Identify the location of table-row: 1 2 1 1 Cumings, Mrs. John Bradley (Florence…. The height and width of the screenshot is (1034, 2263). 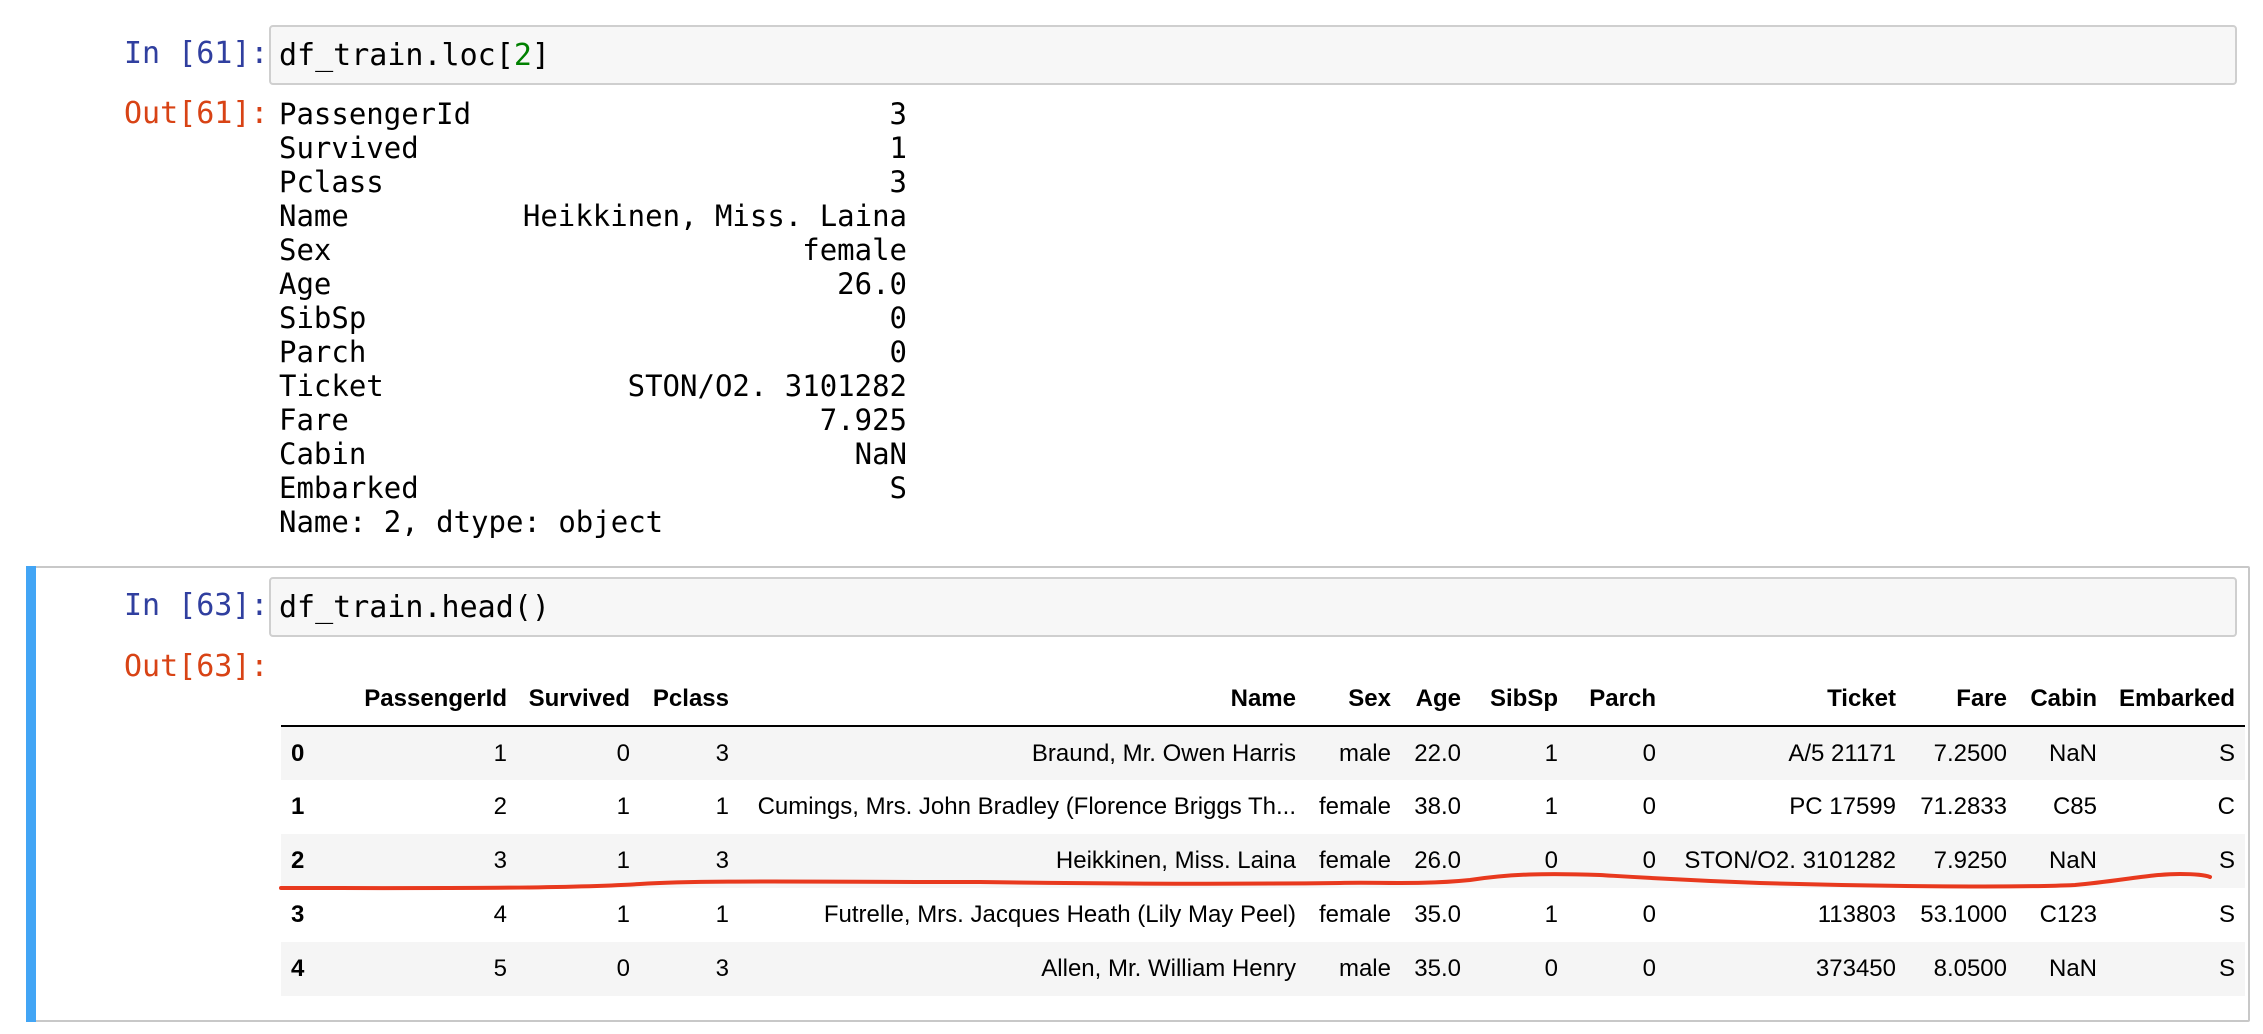
(1263, 807).